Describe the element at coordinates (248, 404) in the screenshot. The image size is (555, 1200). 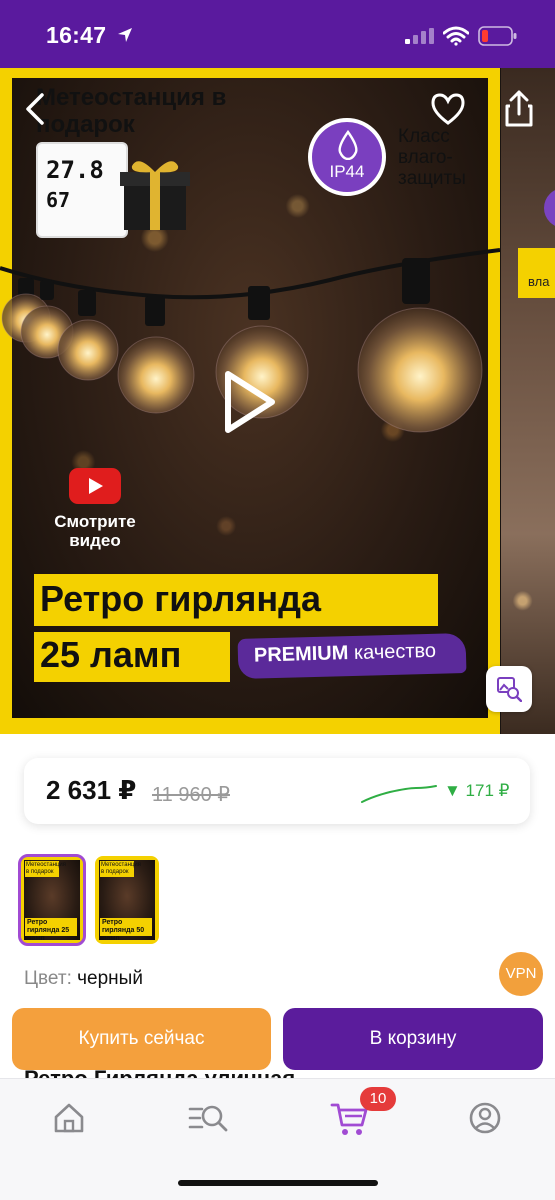
I see `play-video-icon` at that location.